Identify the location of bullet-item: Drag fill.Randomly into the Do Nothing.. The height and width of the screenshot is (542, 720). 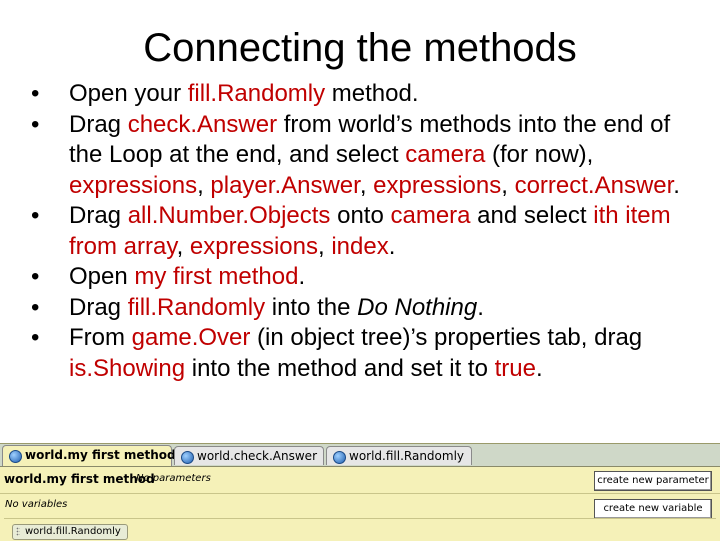
(360, 308).